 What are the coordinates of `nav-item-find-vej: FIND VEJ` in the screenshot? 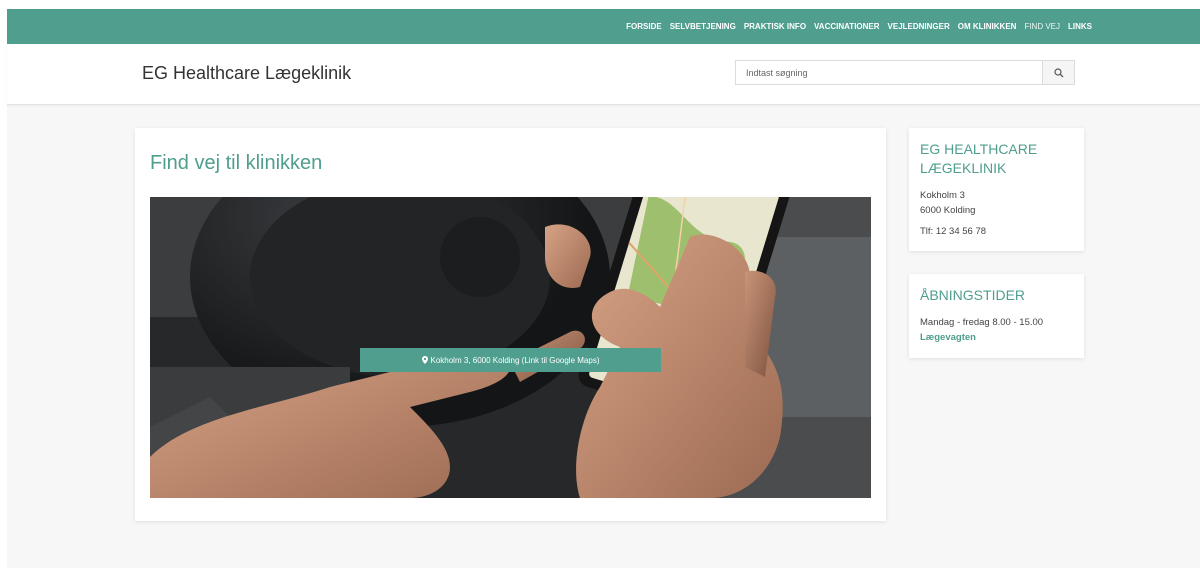 It's located at (1042, 26).